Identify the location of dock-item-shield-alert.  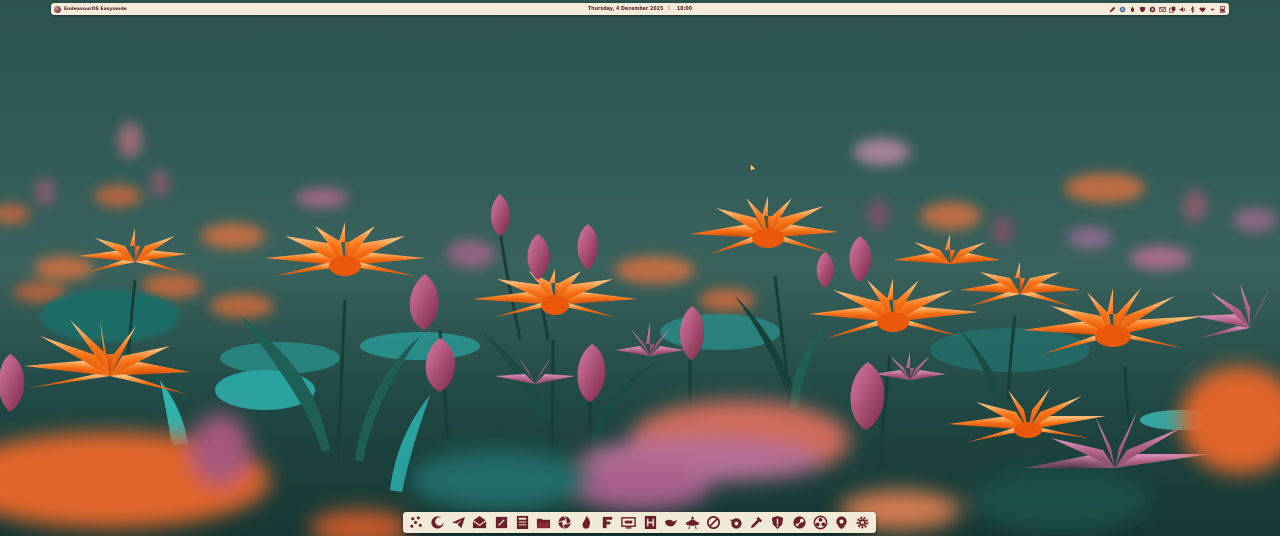
(778, 523).